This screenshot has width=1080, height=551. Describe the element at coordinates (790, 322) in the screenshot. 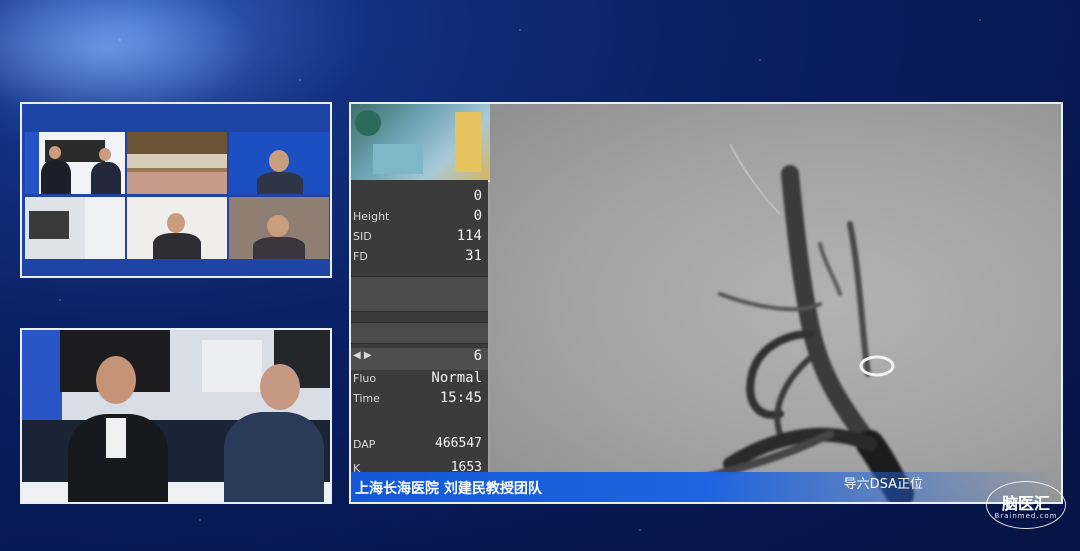

I see `vessel-tree-svg` at that location.